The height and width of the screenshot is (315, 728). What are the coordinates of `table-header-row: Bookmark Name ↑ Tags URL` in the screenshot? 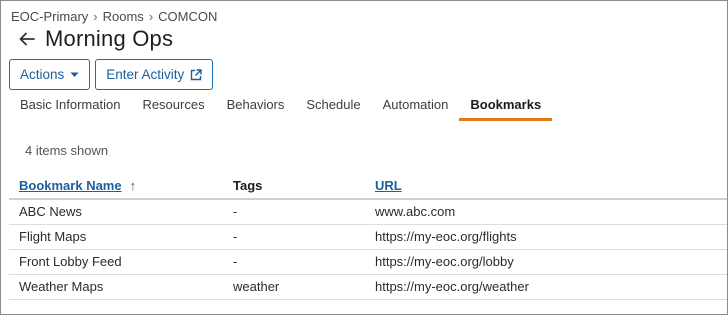 It's located at (368, 186).